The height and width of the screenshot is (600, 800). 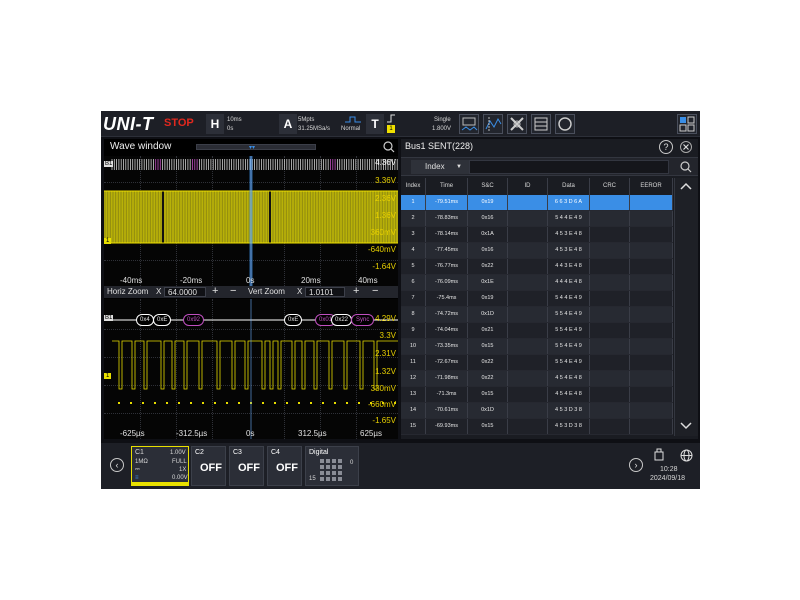 I want to click on decode-sync-box: Sync, so click(x=363, y=320).